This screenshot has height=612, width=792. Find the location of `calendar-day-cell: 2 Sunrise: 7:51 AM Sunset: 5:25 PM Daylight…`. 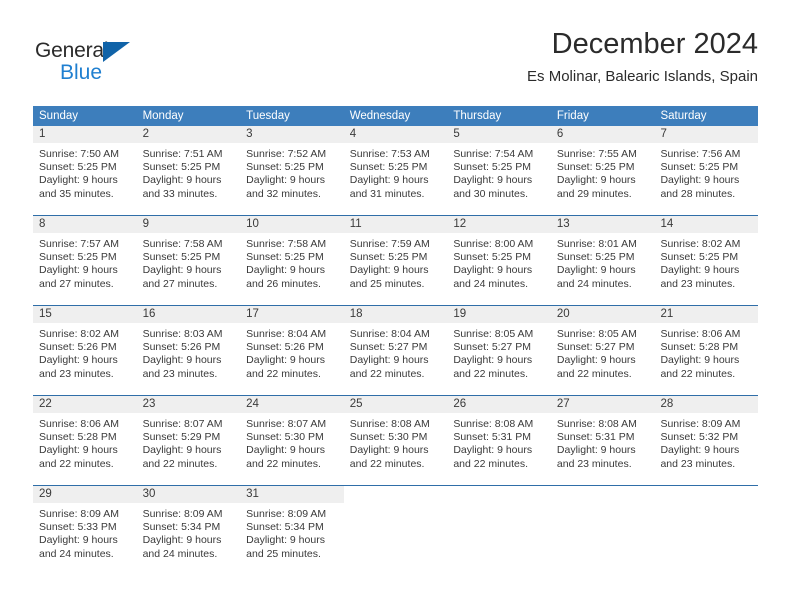

calendar-day-cell: 2 Sunrise: 7:51 AM Sunset: 5:25 PM Daylight… is located at coordinates (188, 165).